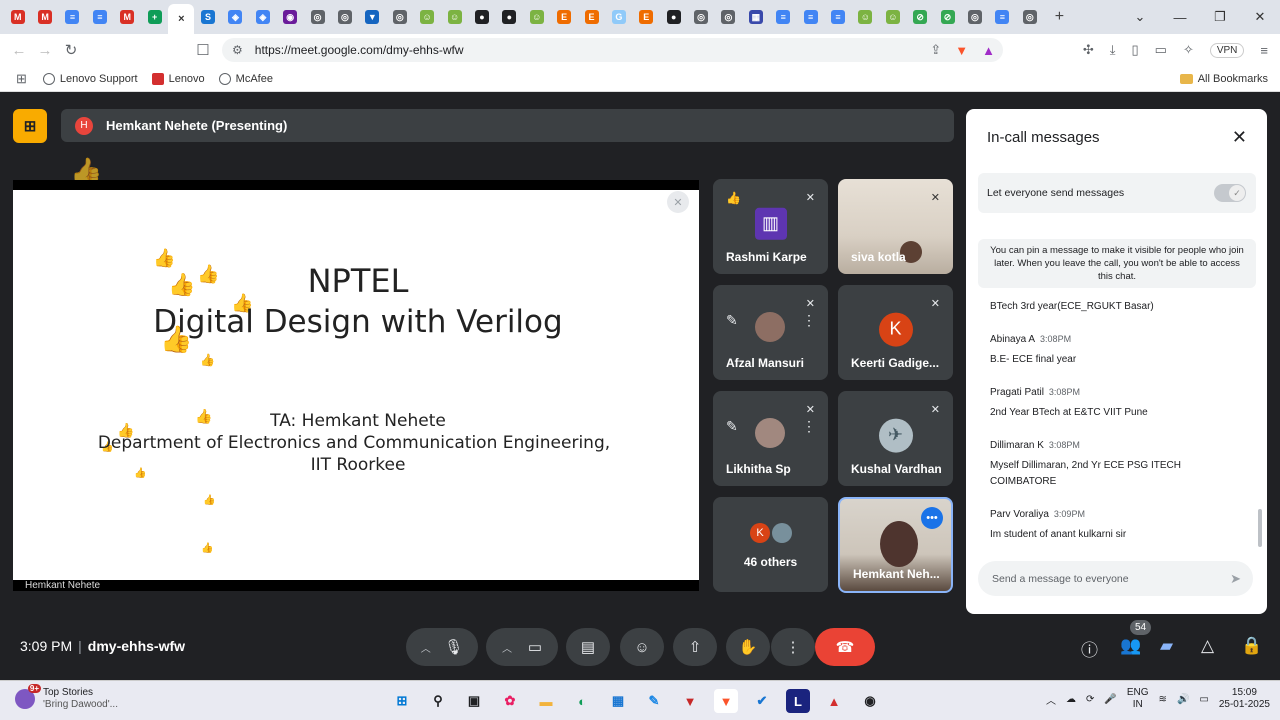 This screenshot has height=720, width=1280. Describe the element at coordinates (793, 647) in the screenshot. I see `more-options-button: ⋮` at that location.